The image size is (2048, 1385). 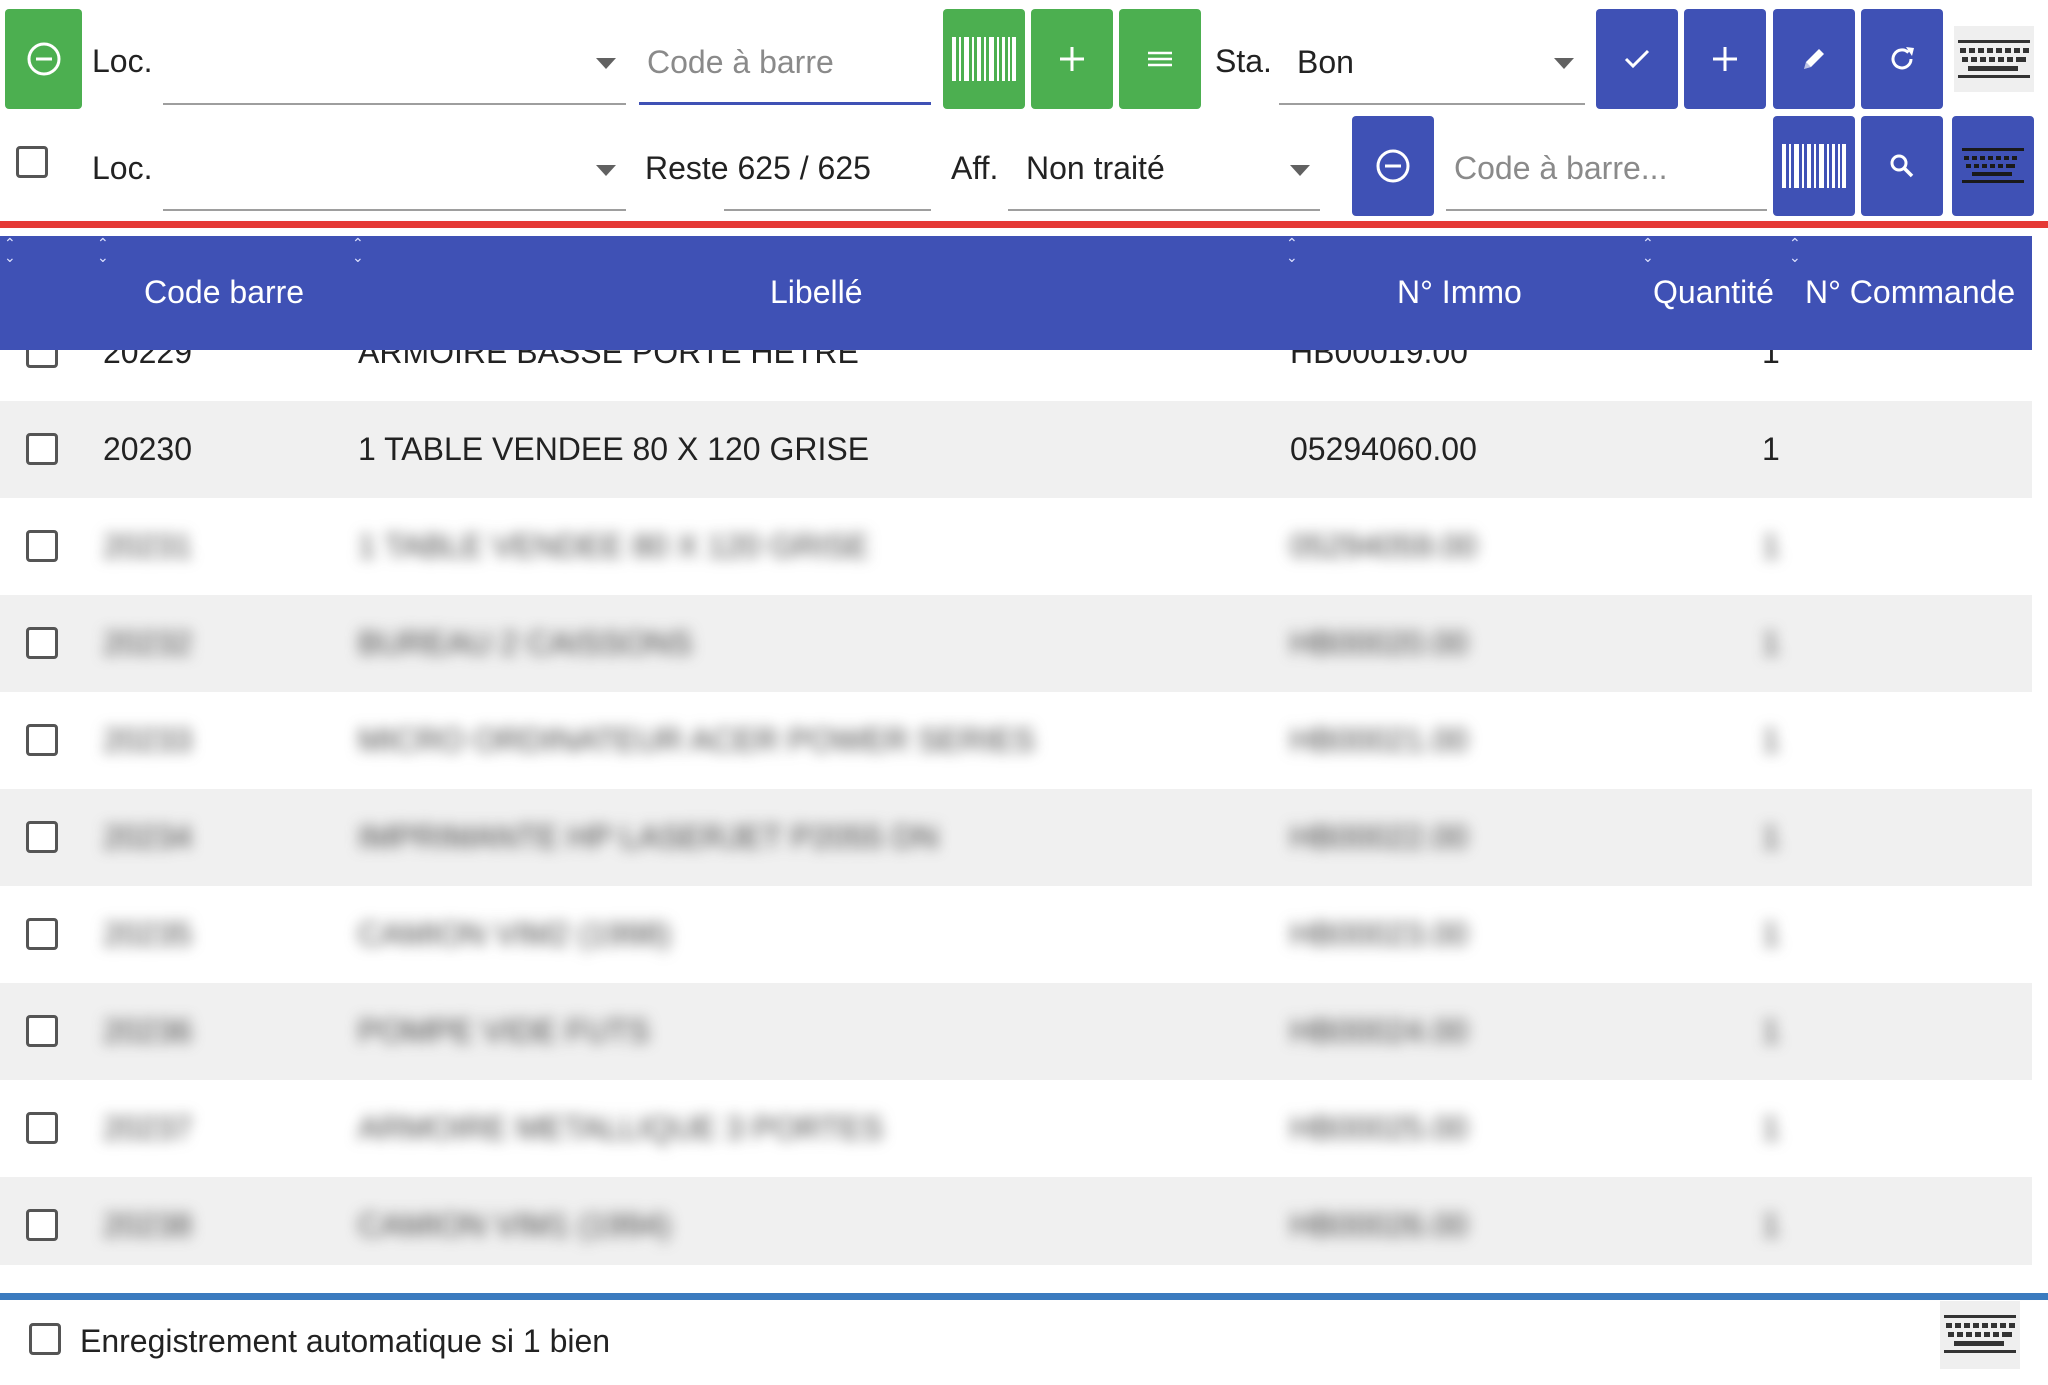 What do you see at coordinates (1910, 292) in the screenshot?
I see `column-header-order: N° Commande` at bounding box center [1910, 292].